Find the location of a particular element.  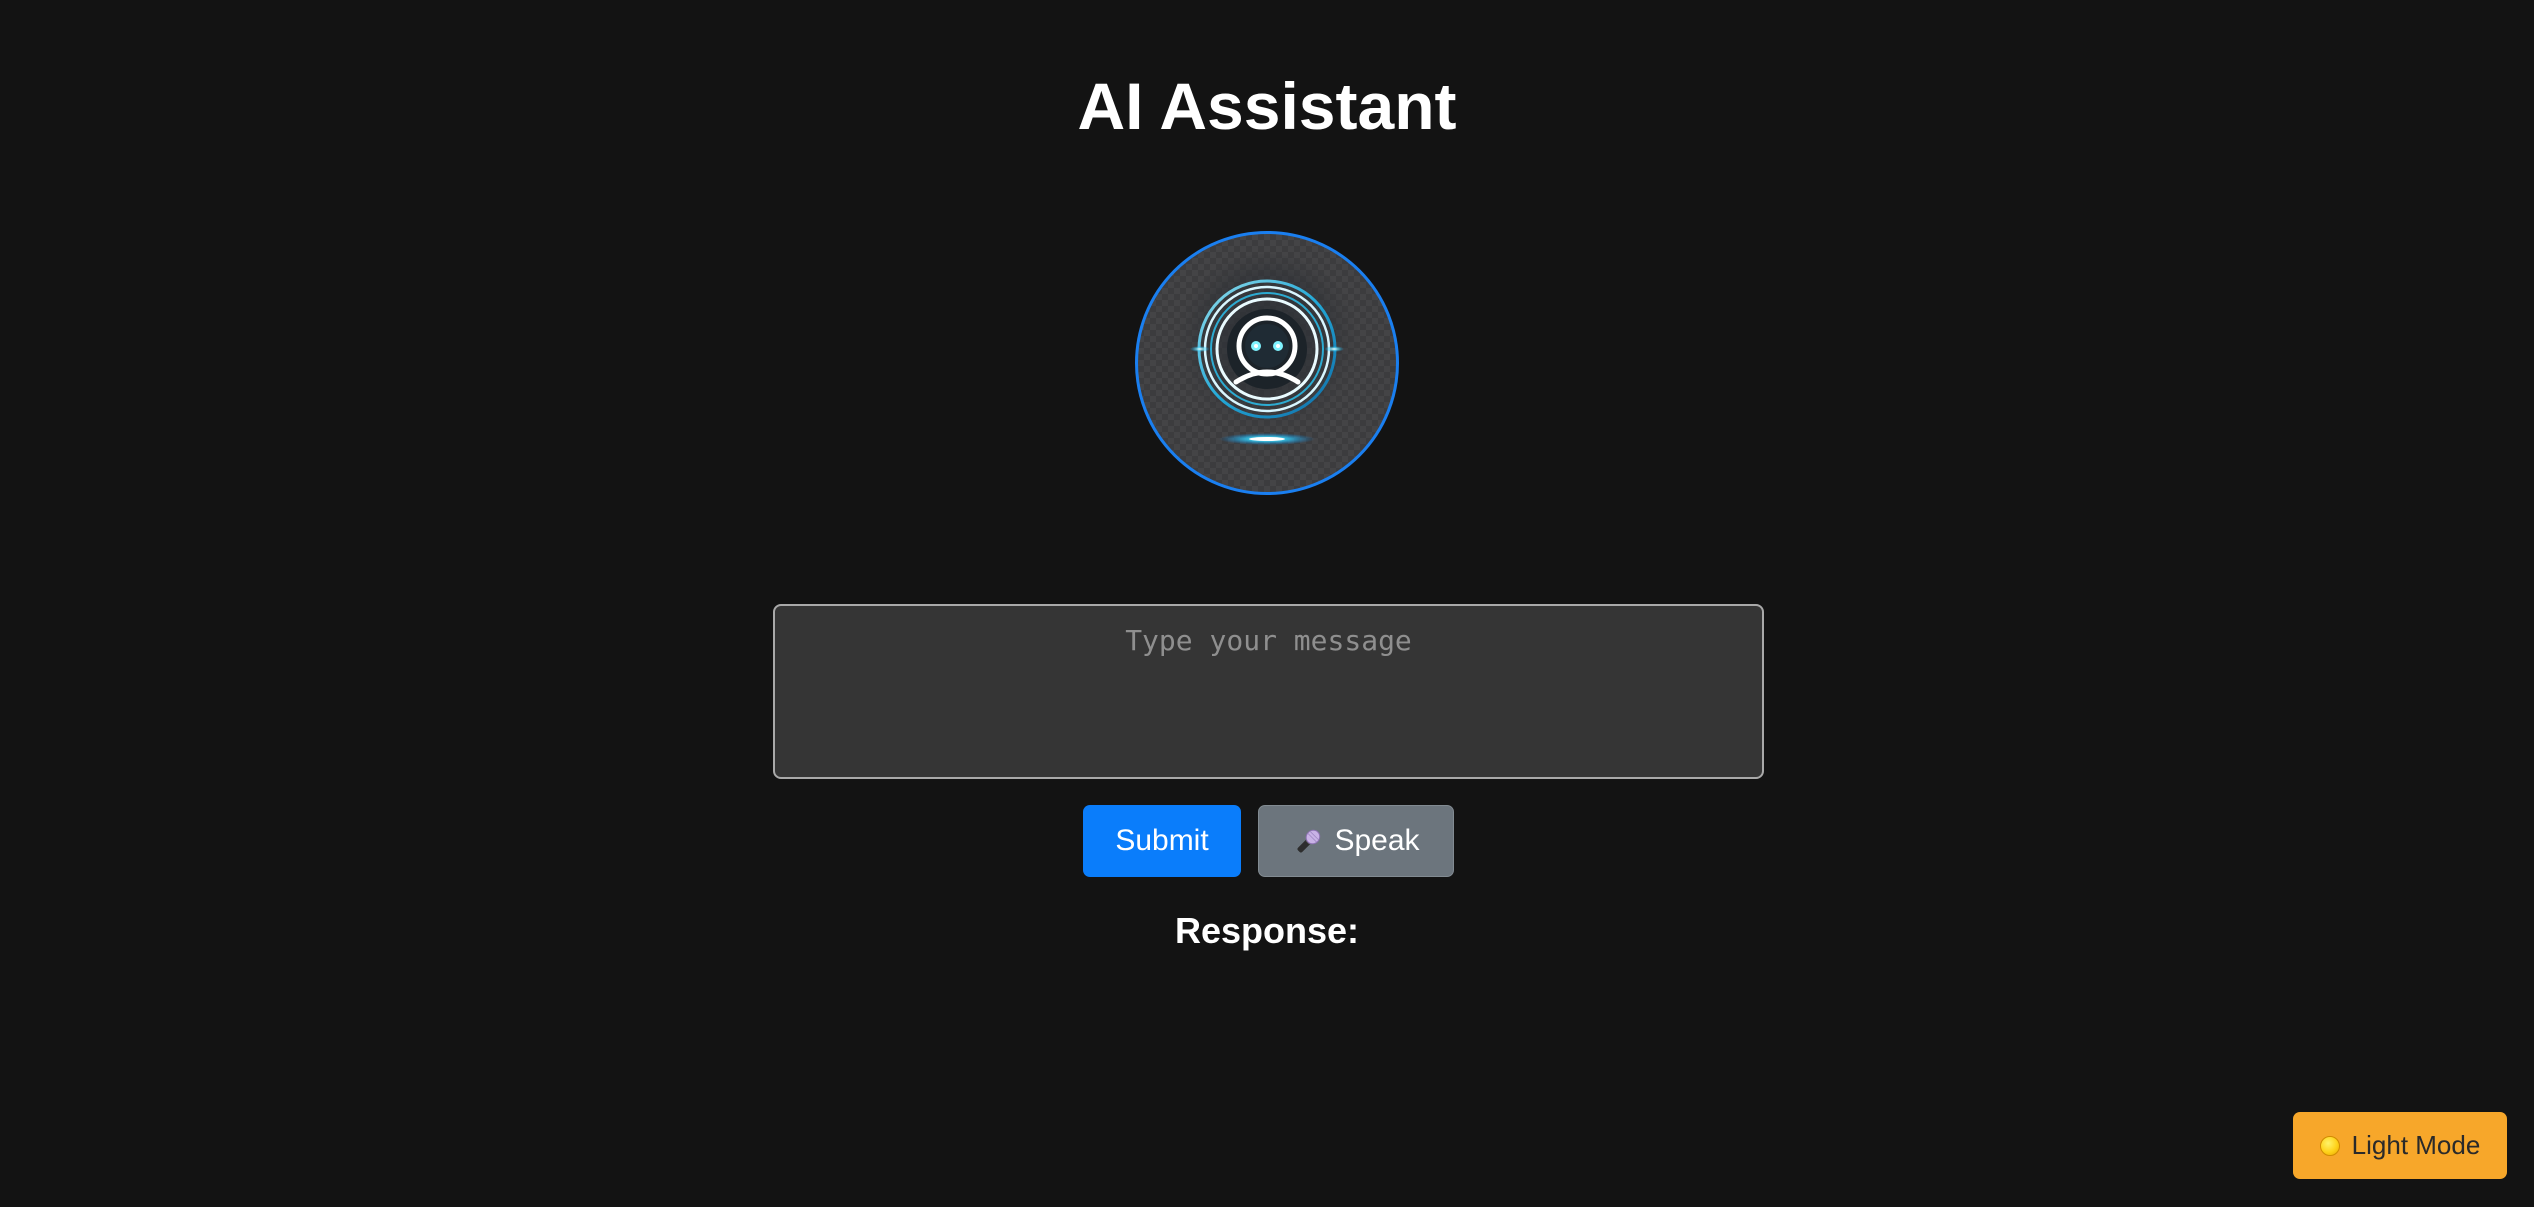

submit-button: Submit is located at coordinates (1162, 841).